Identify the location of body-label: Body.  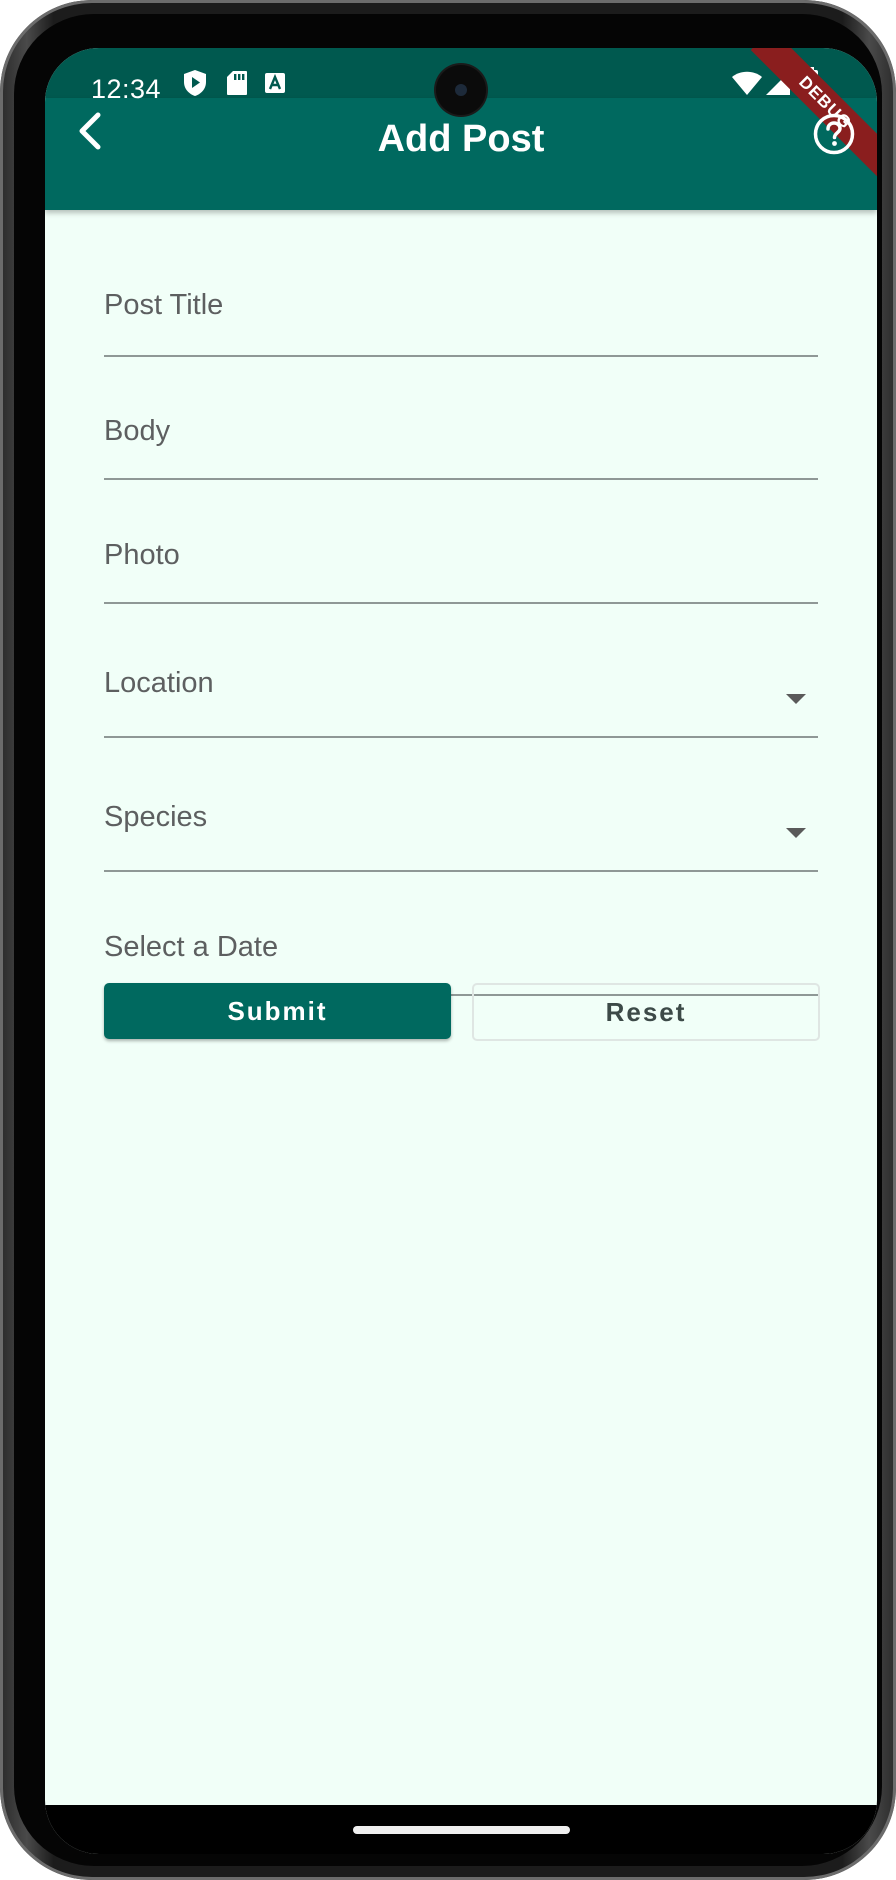
(137, 431).